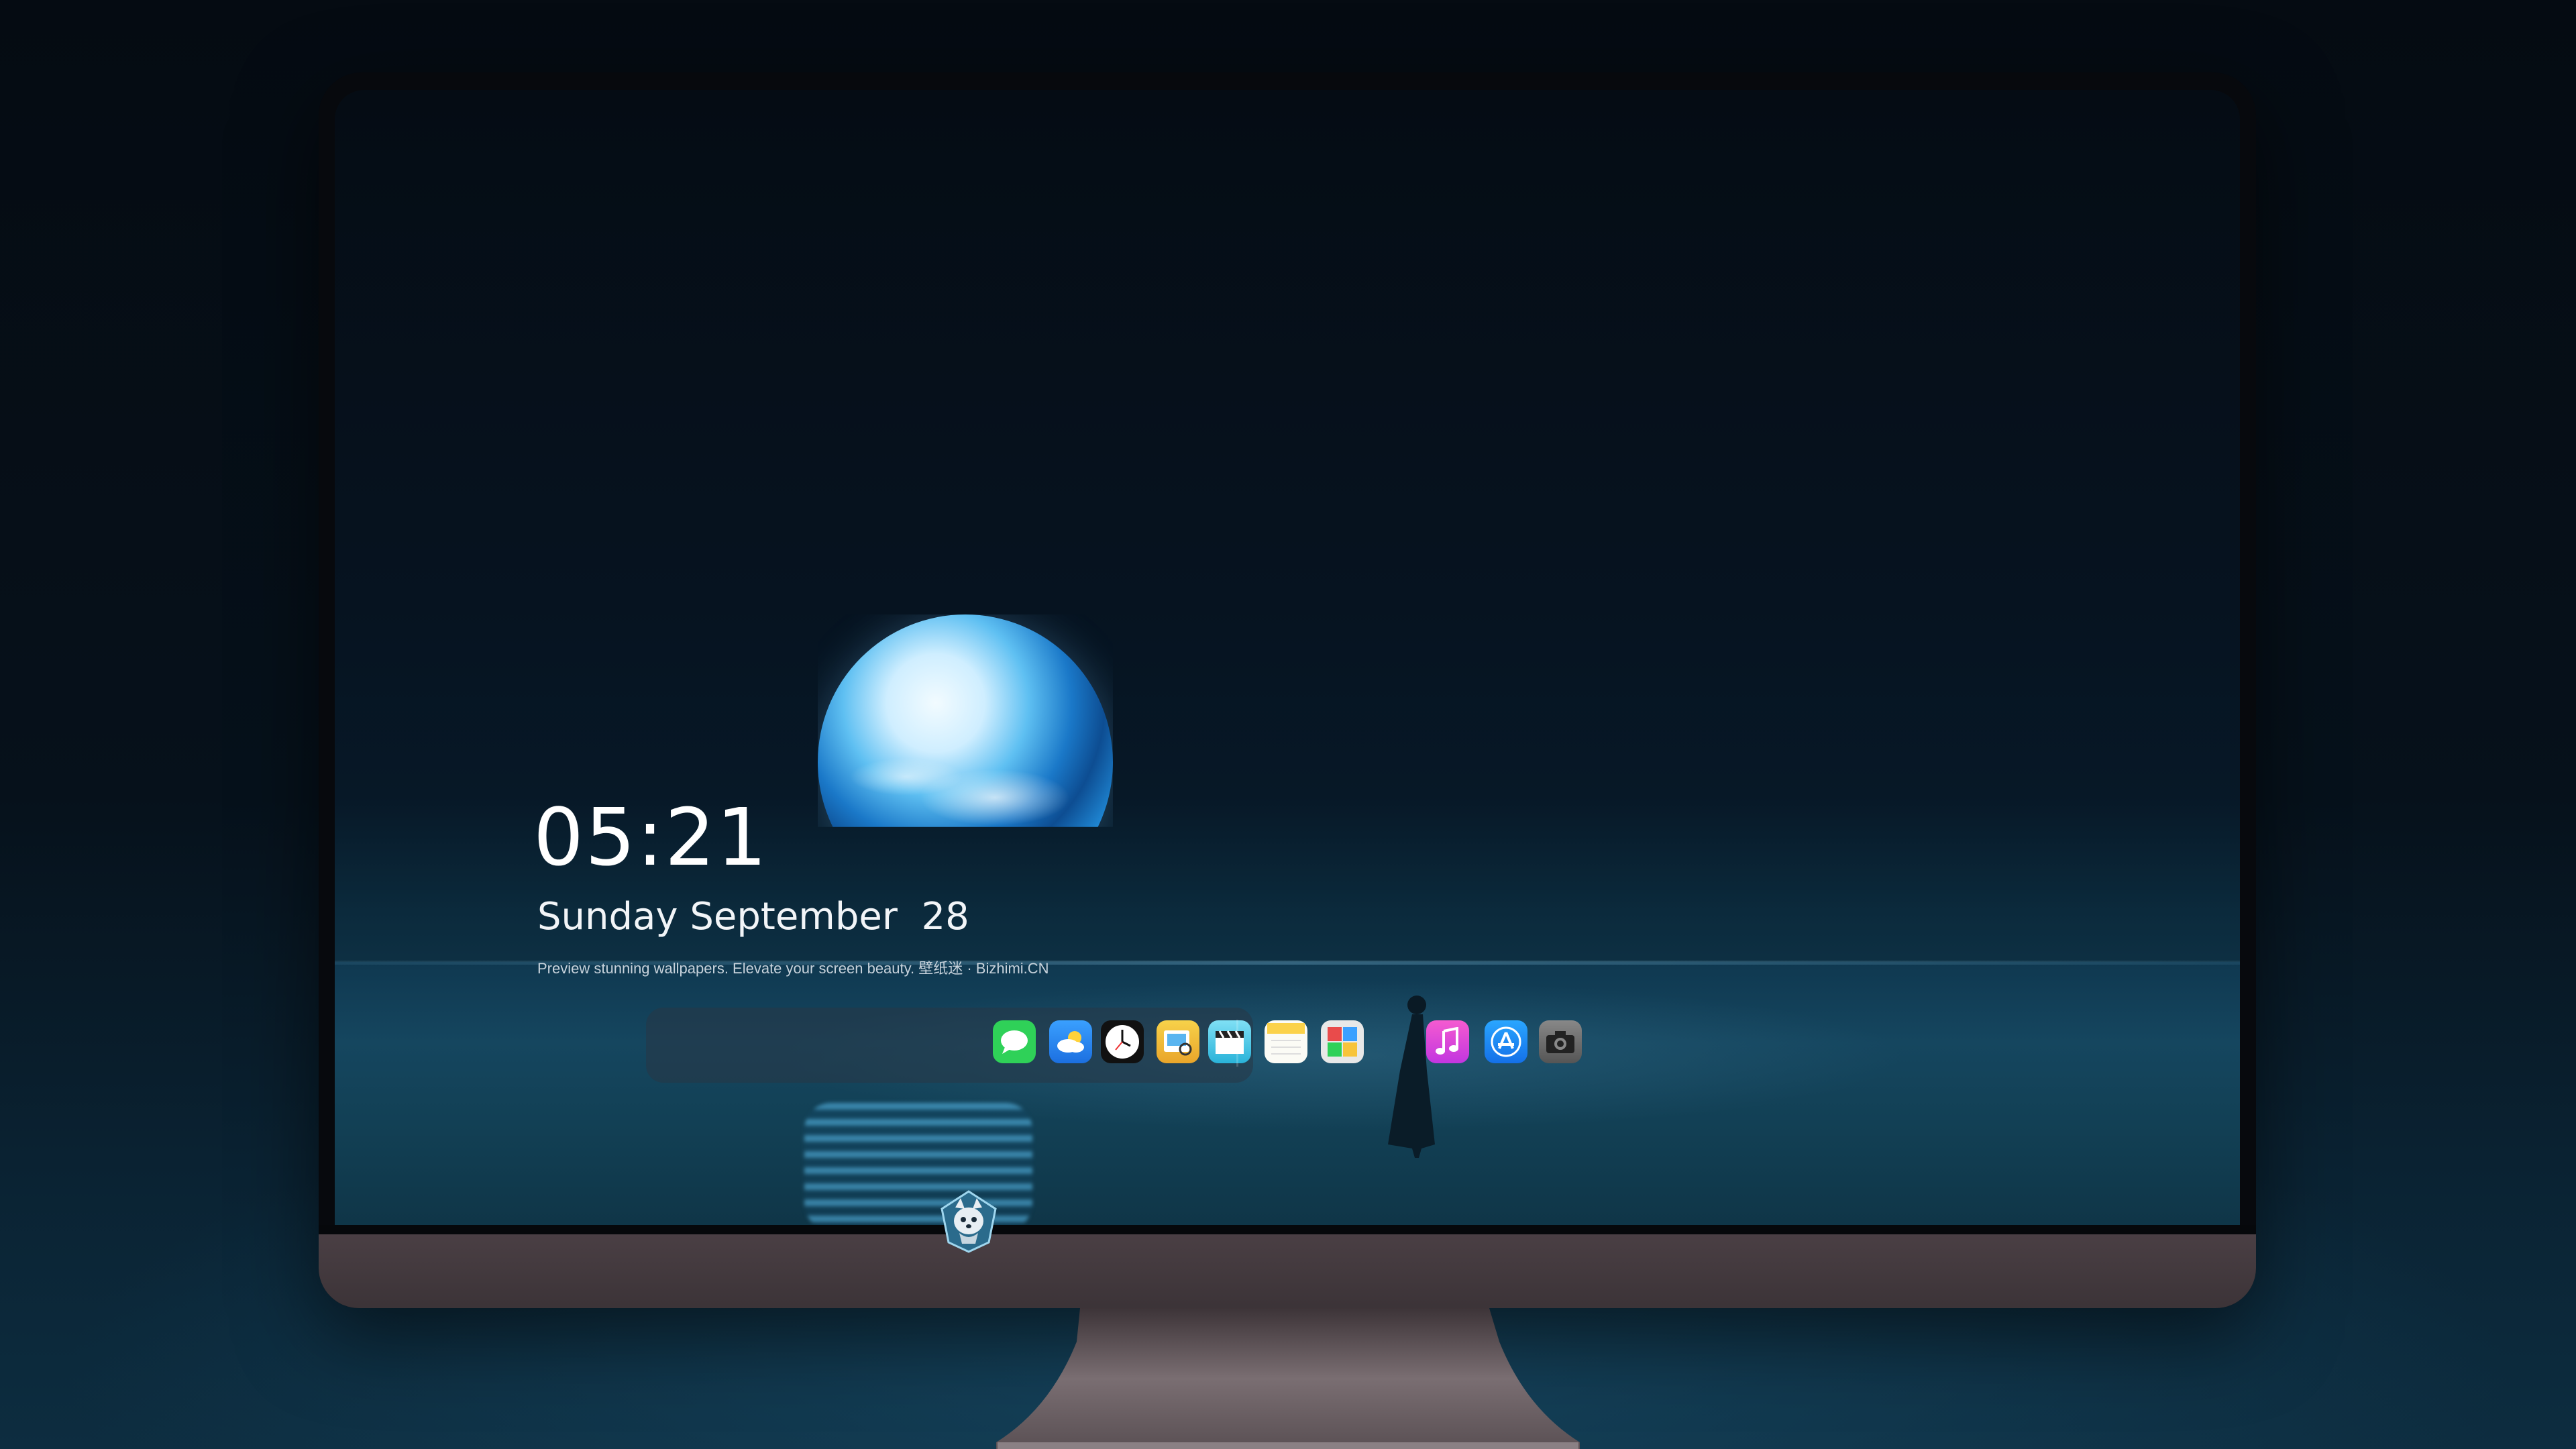 This screenshot has height=1449, width=2576. I want to click on lock-screen-date: Sunday September 28, so click(753, 916).